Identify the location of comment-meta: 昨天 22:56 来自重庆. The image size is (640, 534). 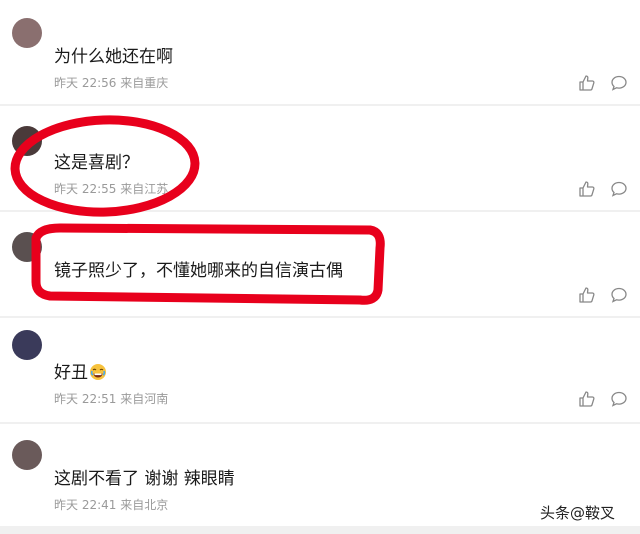
(111, 82).